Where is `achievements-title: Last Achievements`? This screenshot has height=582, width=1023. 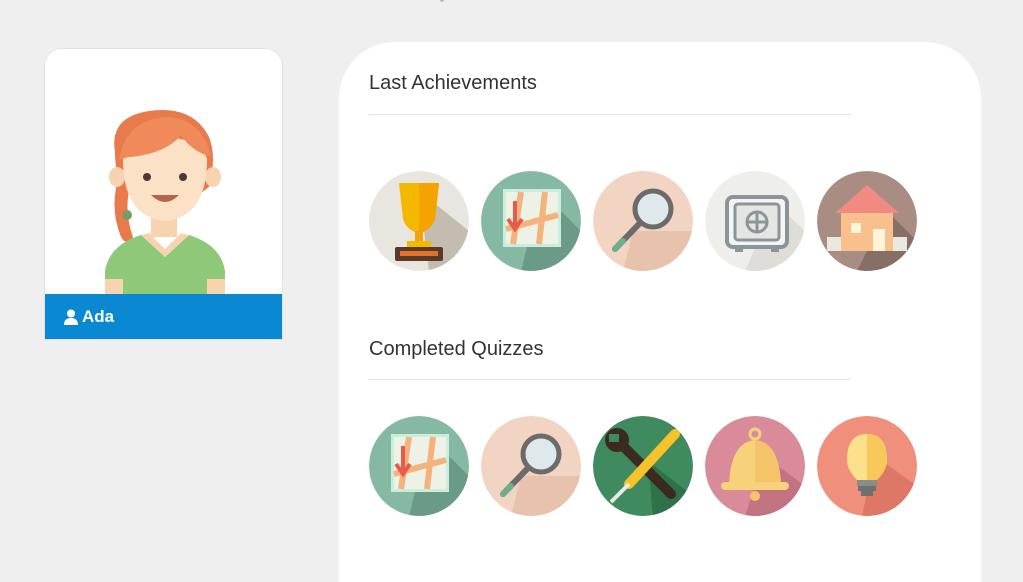 achievements-title: Last Achievements is located at coordinates (453, 83).